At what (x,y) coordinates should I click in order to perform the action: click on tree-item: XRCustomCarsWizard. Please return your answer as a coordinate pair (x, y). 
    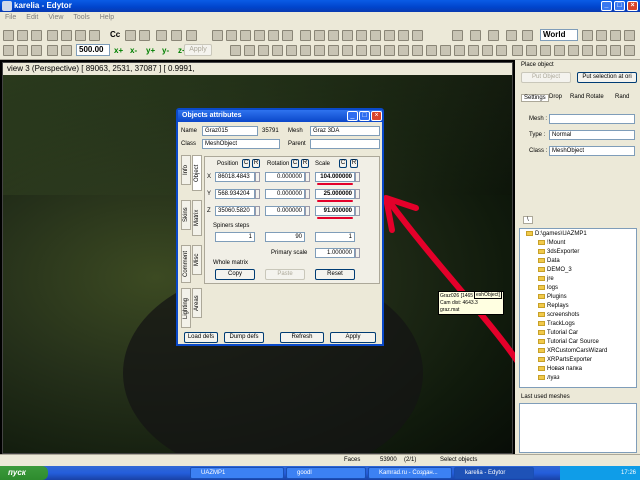
    Looking at the image, I should click on (572, 351).